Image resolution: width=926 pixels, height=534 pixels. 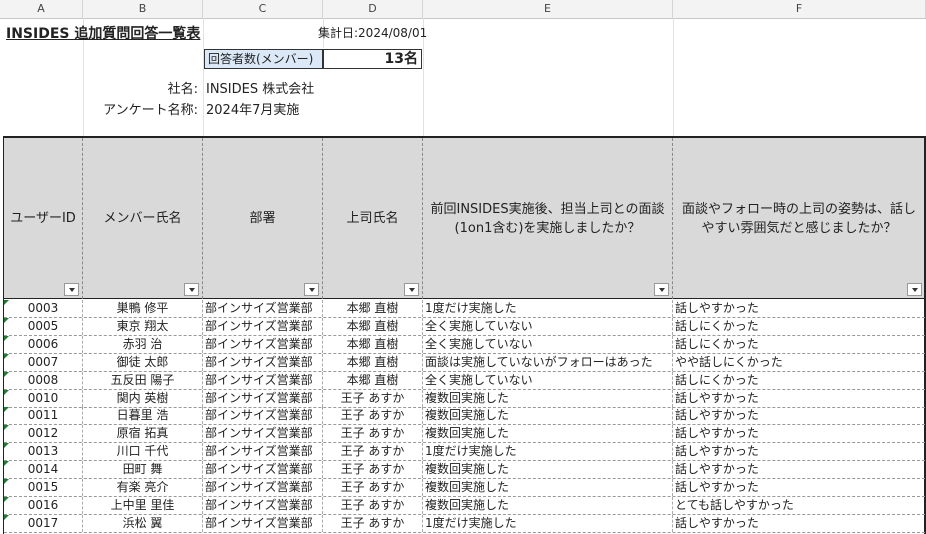 I want to click on cell-user-id: 0017, so click(x=43, y=523).